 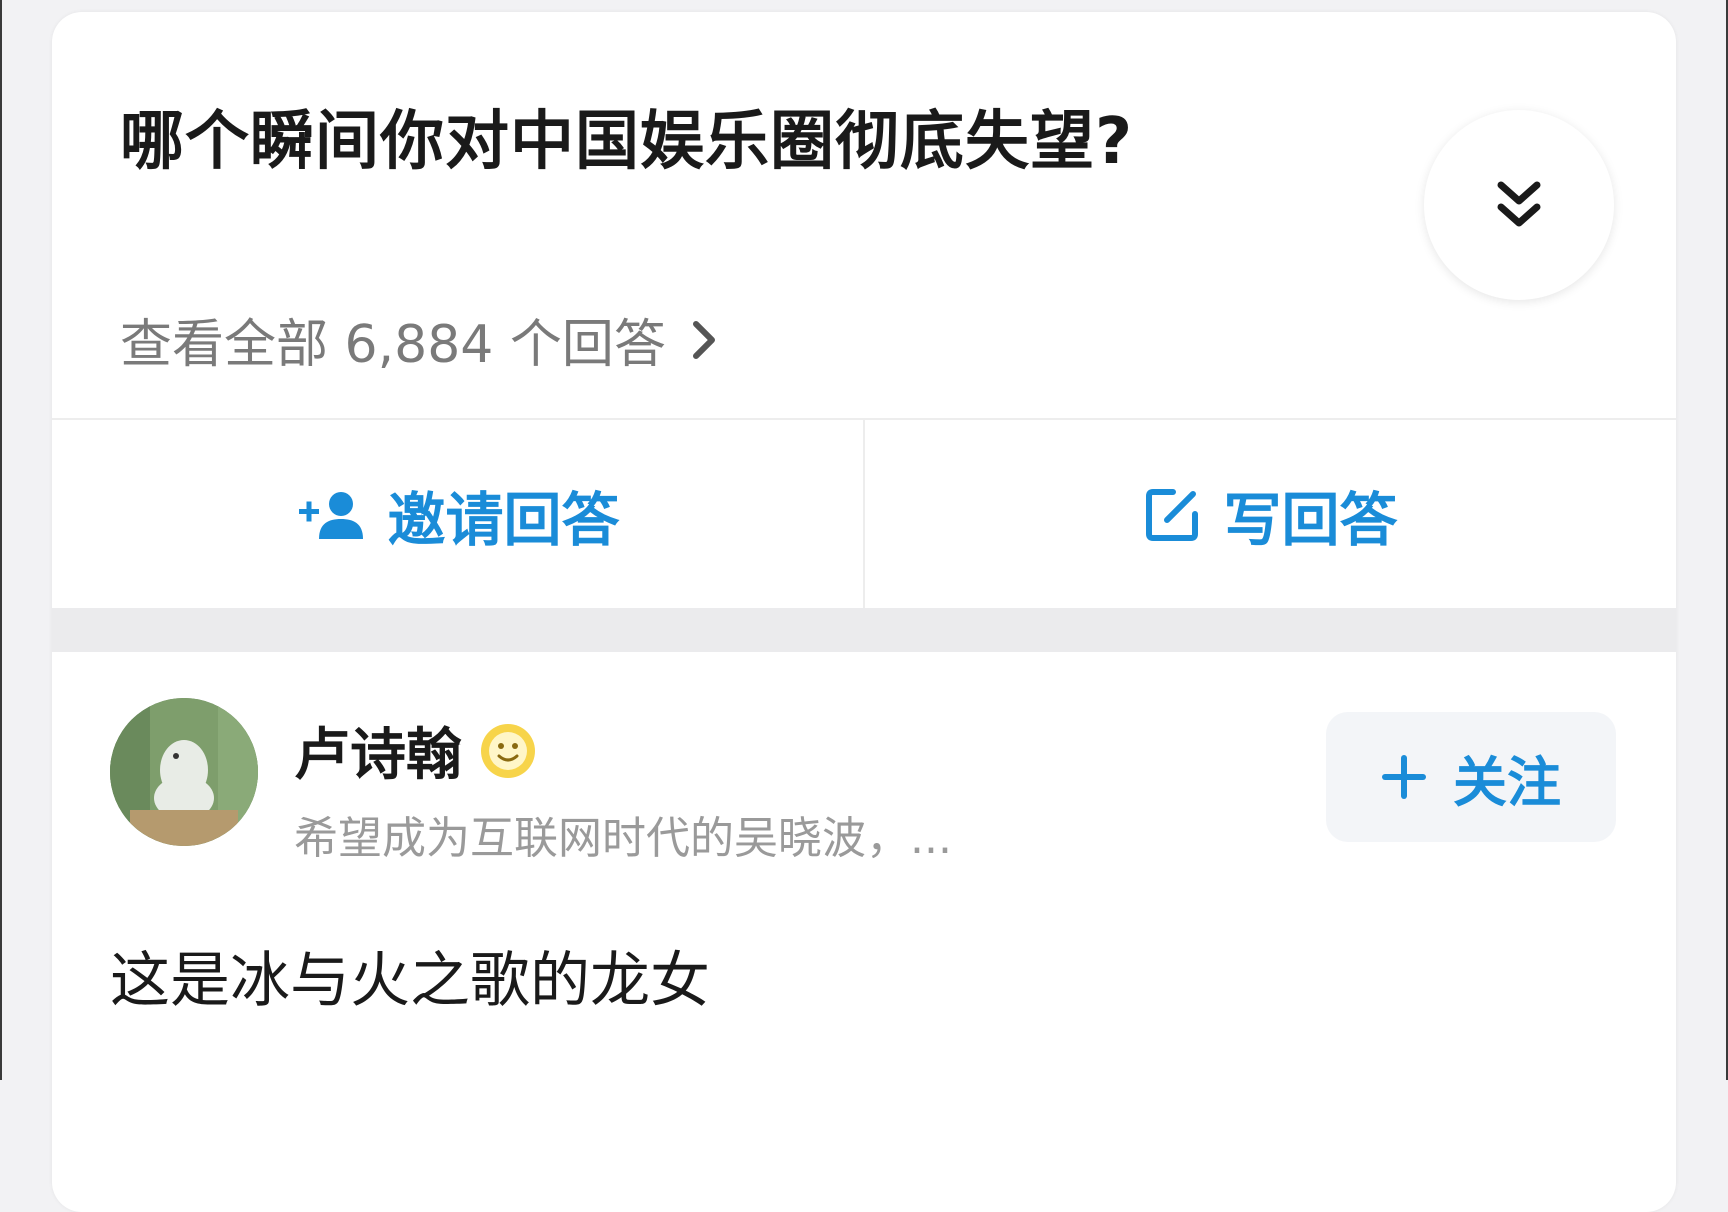 I want to click on action-bar: 邀请回答 写回答, so click(x=864, y=514).